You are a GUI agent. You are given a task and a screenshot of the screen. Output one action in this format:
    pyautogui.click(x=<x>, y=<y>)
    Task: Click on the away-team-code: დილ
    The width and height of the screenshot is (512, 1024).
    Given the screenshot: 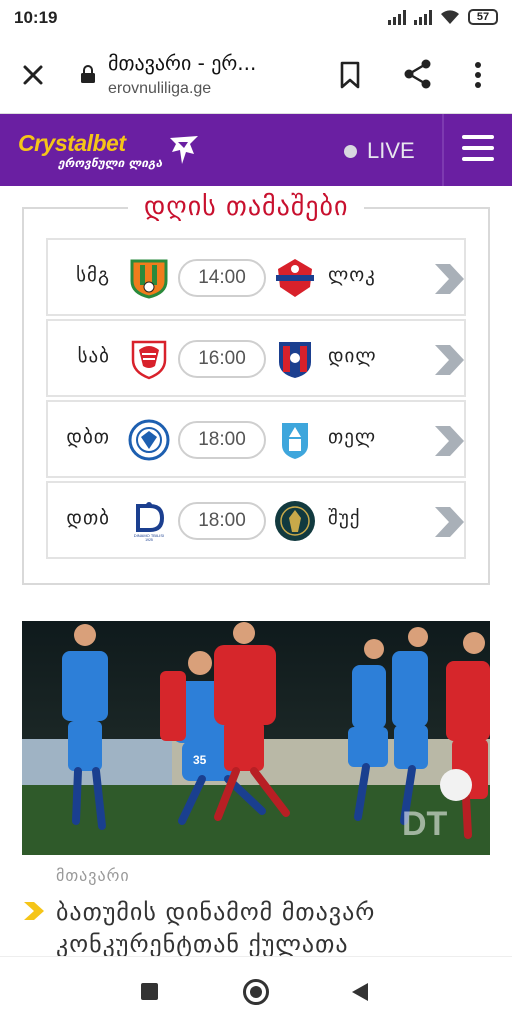 What is the action you would take?
    pyautogui.click(x=352, y=356)
    